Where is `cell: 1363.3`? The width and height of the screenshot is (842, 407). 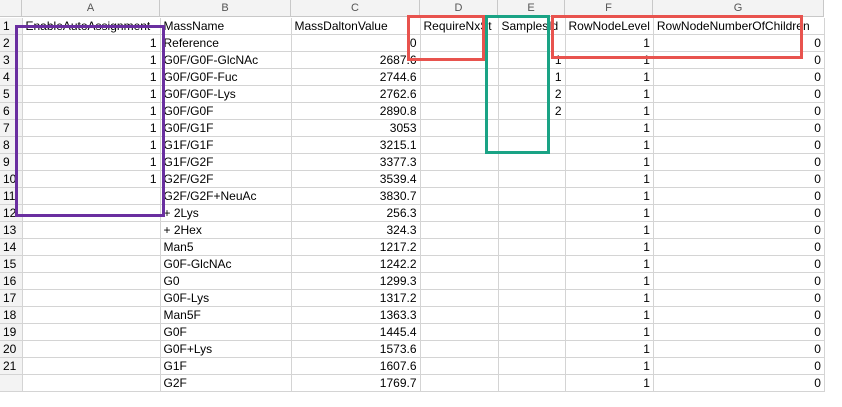
cell: 1363.3 is located at coordinates (356, 315).